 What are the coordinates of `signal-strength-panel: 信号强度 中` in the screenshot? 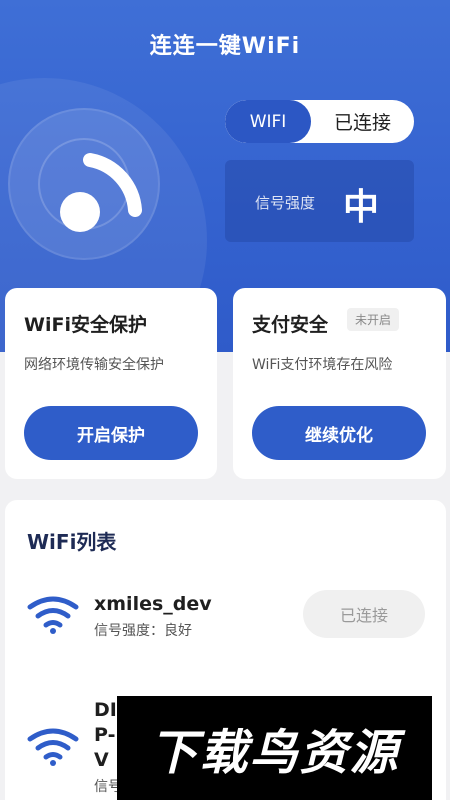 It's located at (319, 201).